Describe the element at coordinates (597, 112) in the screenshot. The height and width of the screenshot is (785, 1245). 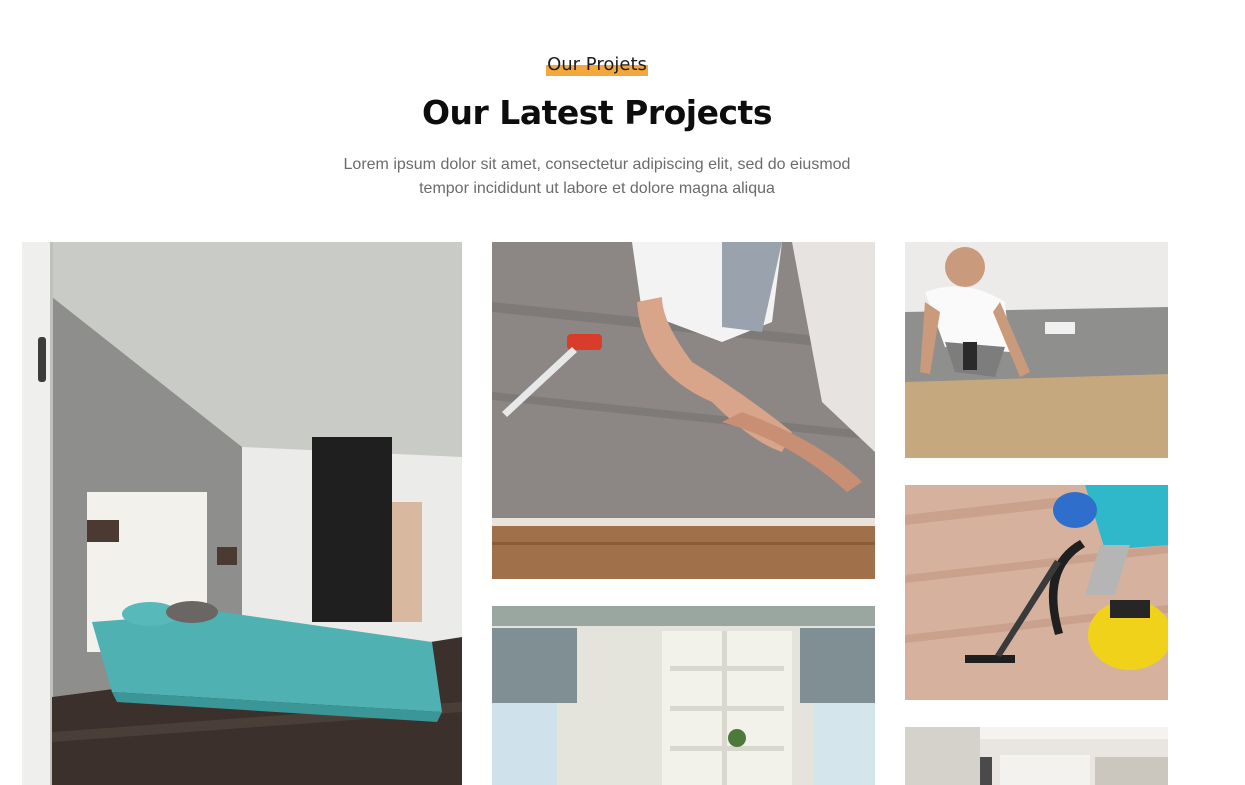
I see `section-title: Our Latest Projects` at that location.